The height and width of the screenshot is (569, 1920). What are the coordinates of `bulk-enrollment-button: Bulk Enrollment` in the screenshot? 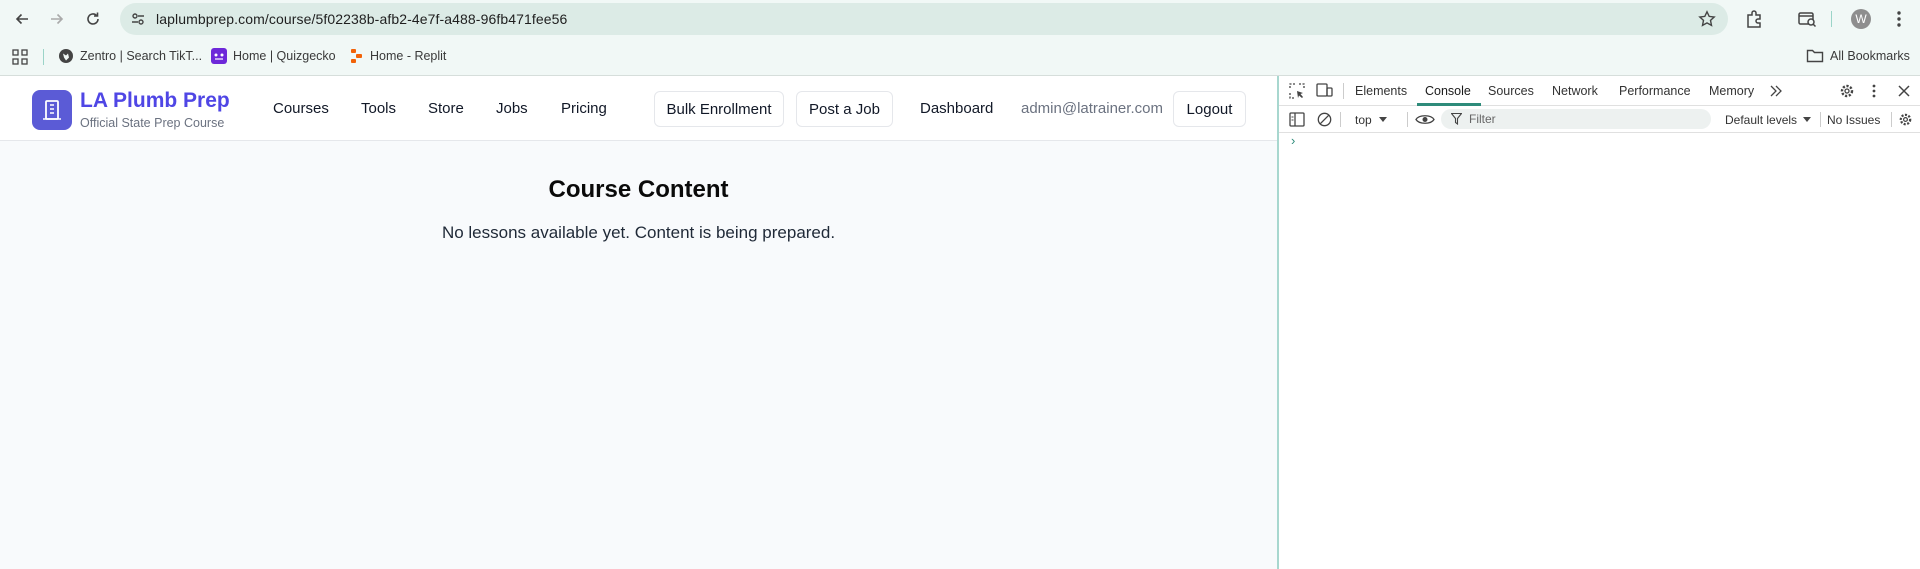 It's located at (719, 109).